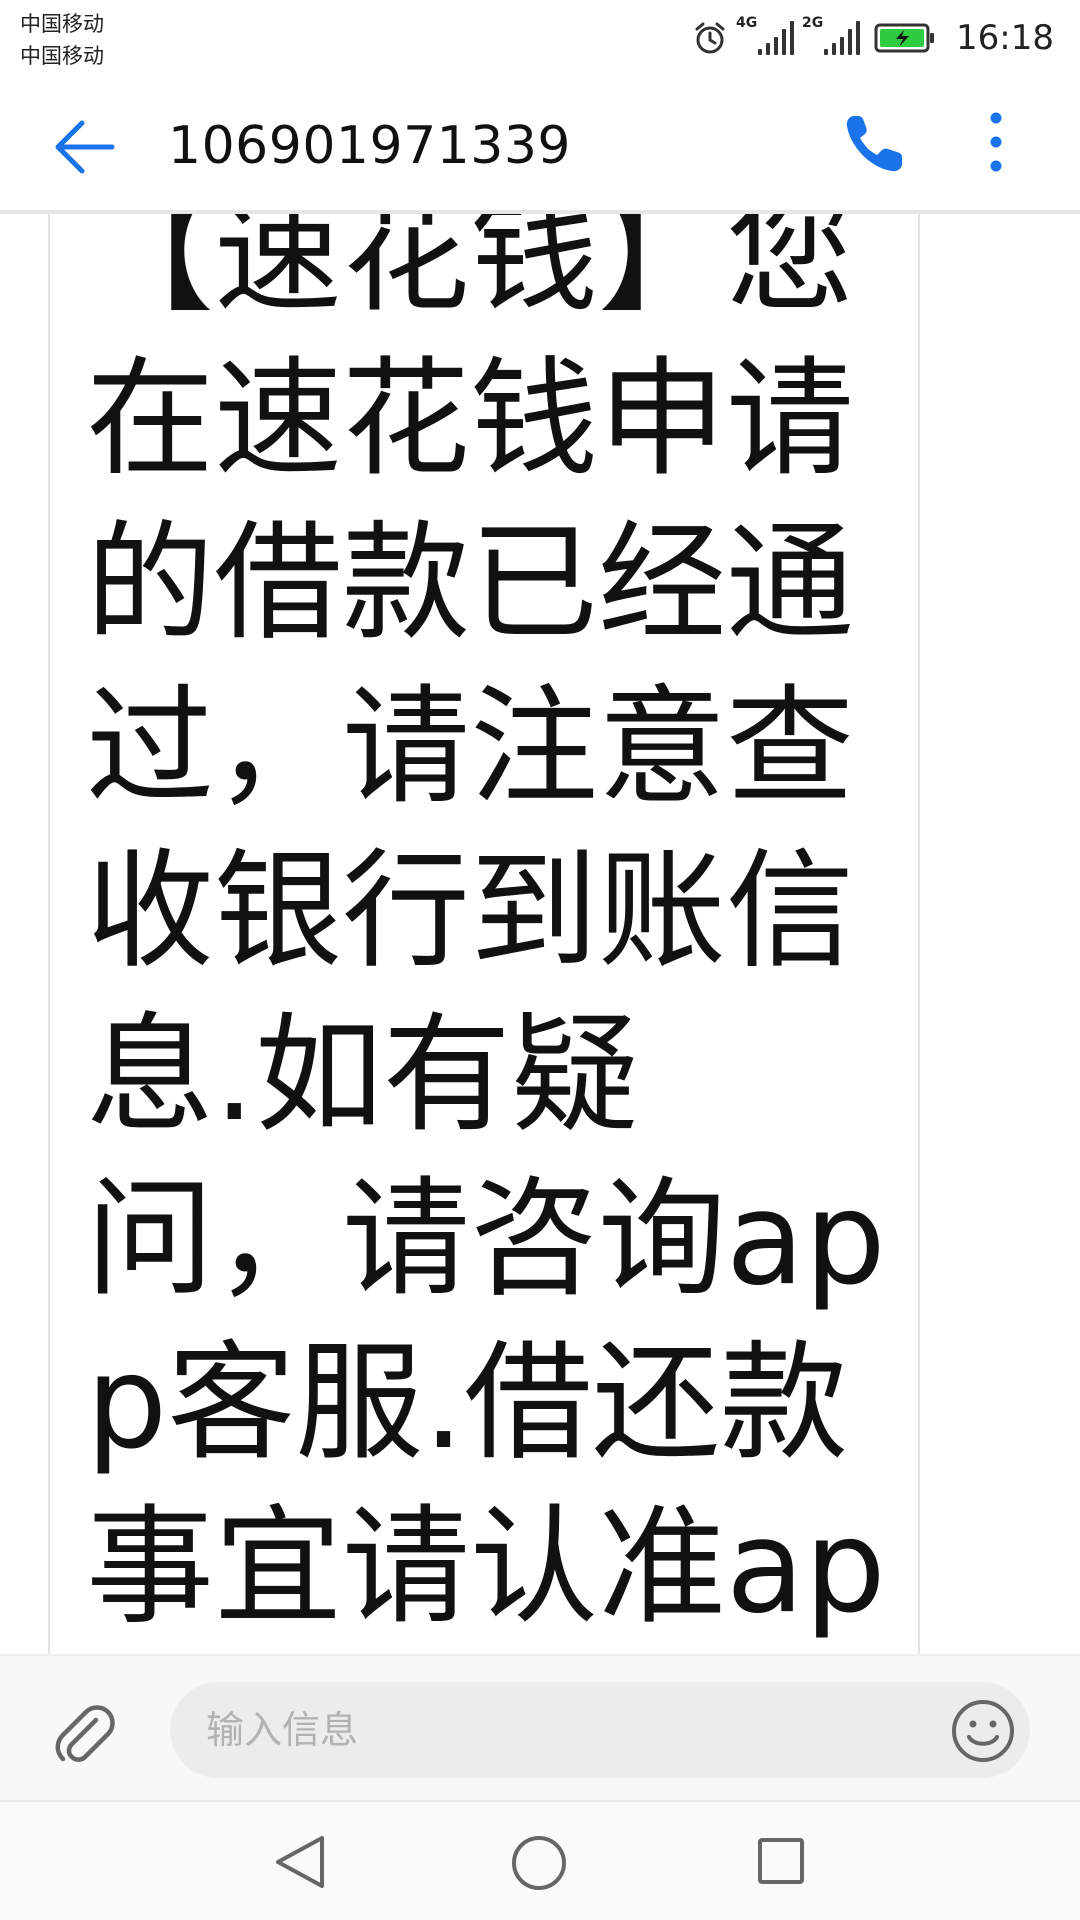  I want to click on composer-bar, so click(540, 1728).